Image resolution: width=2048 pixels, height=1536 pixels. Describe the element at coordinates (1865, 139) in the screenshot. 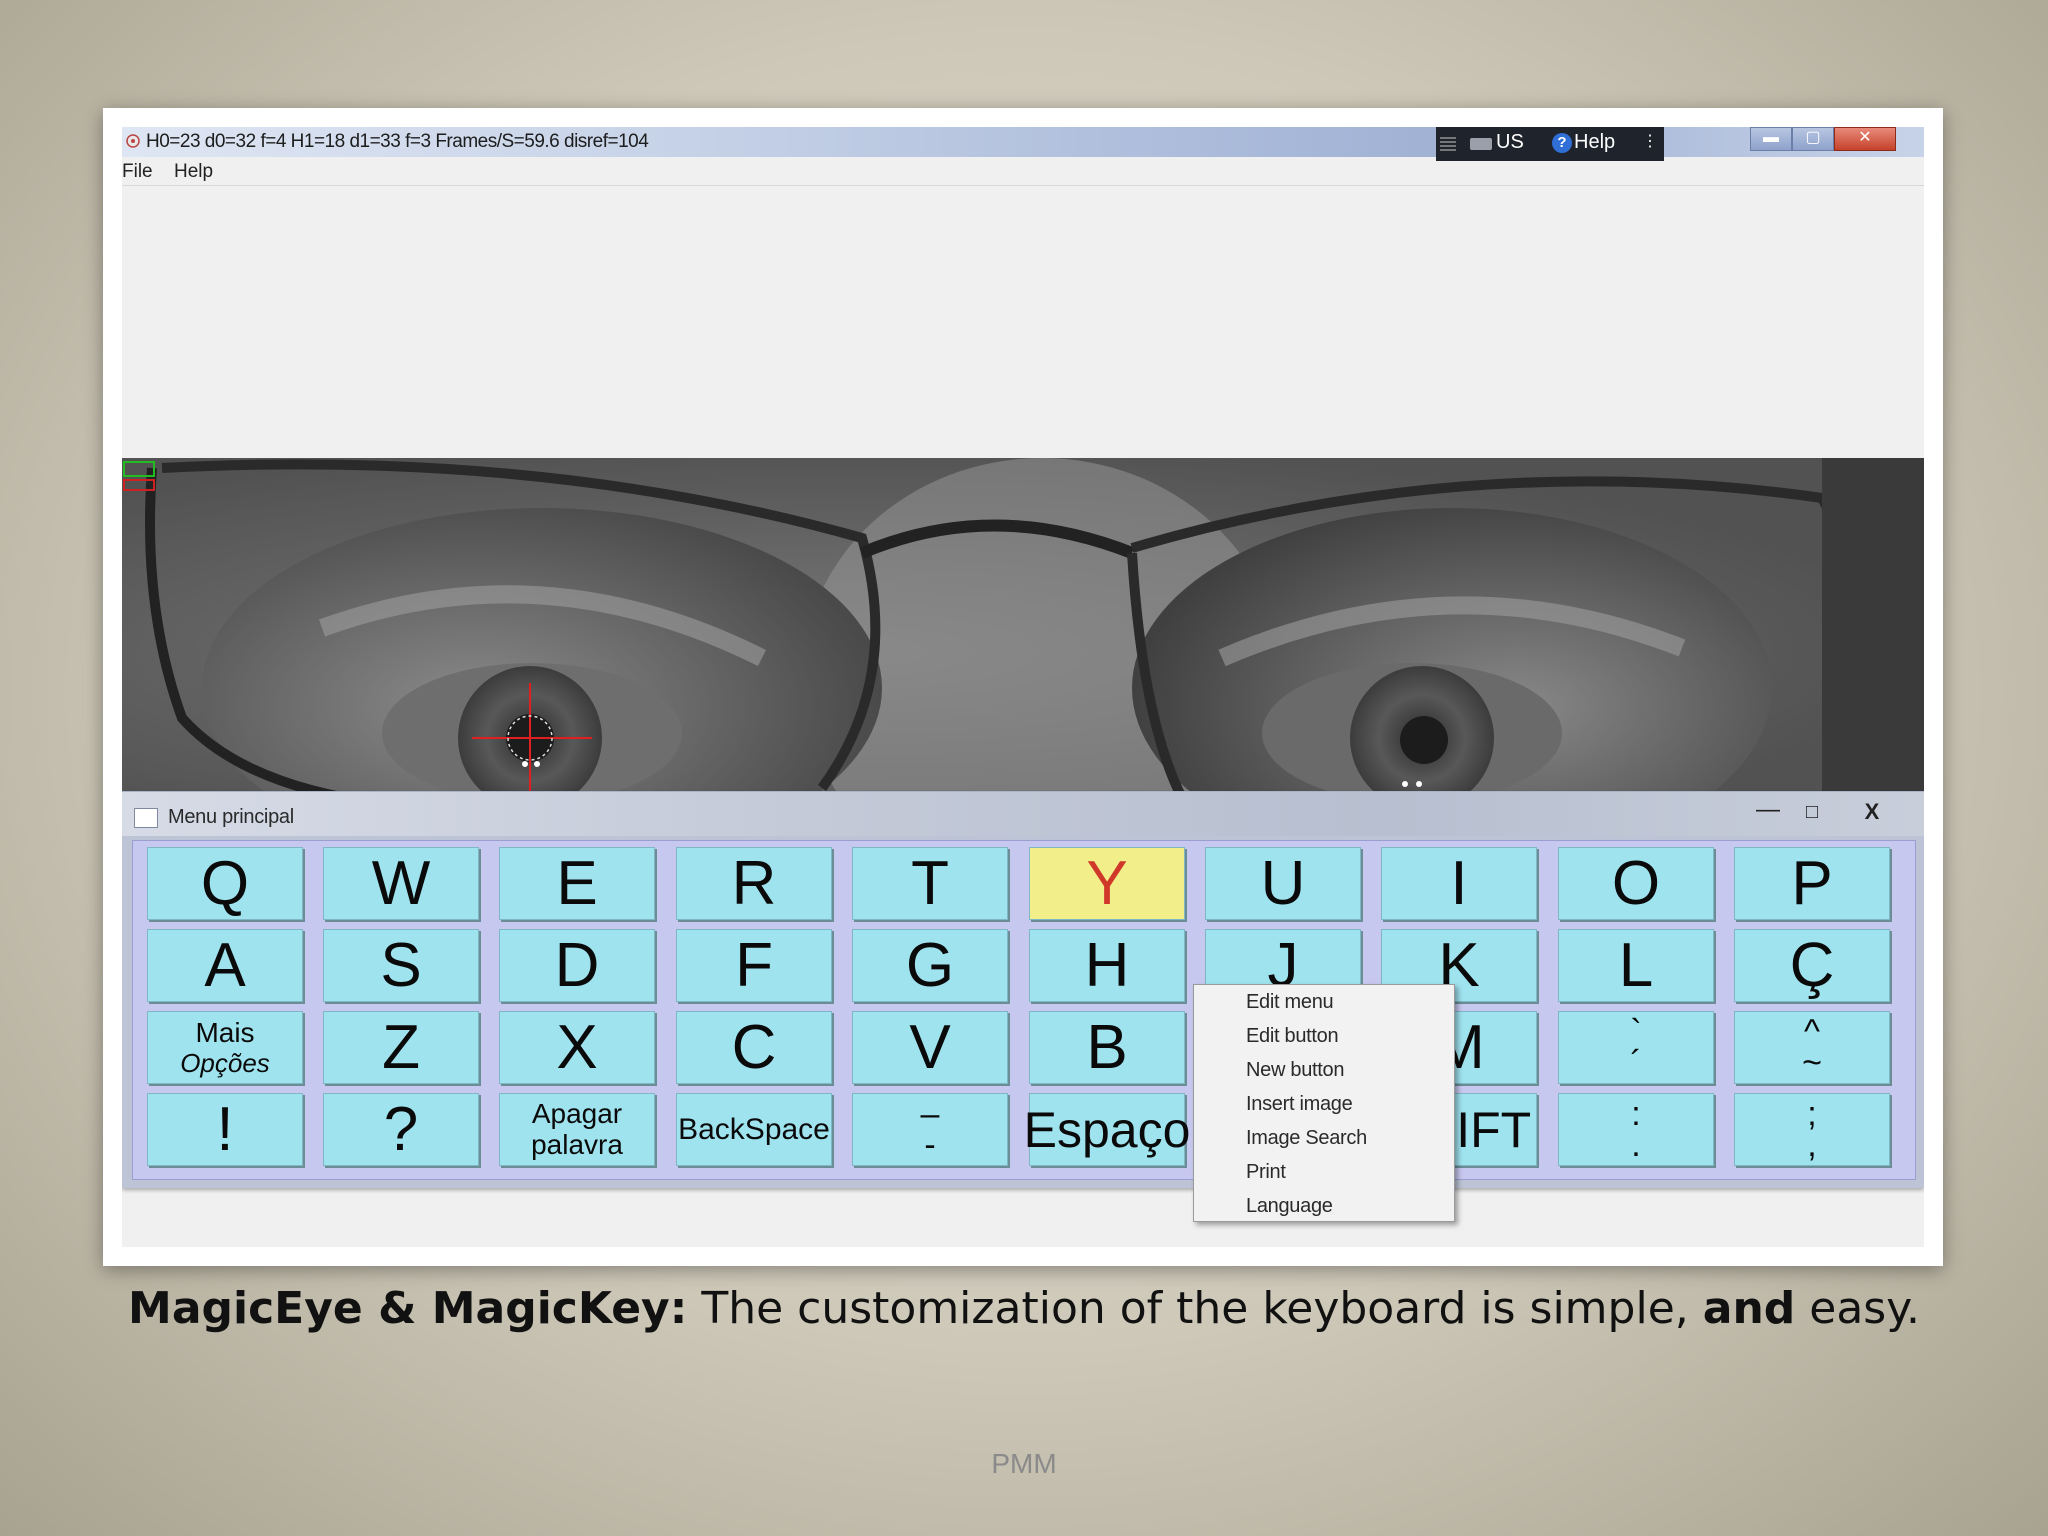

I see `close-button: ✕` at that location.